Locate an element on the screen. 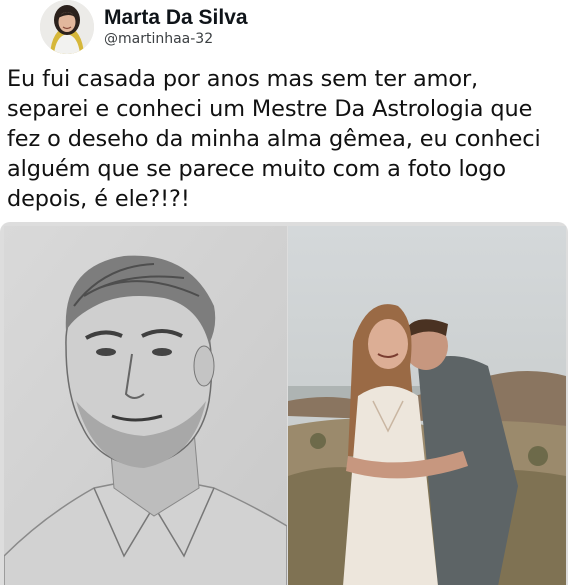  tweet-header: Marta Da Silva @martinhaa-32 is located at coordinates (298, 29).